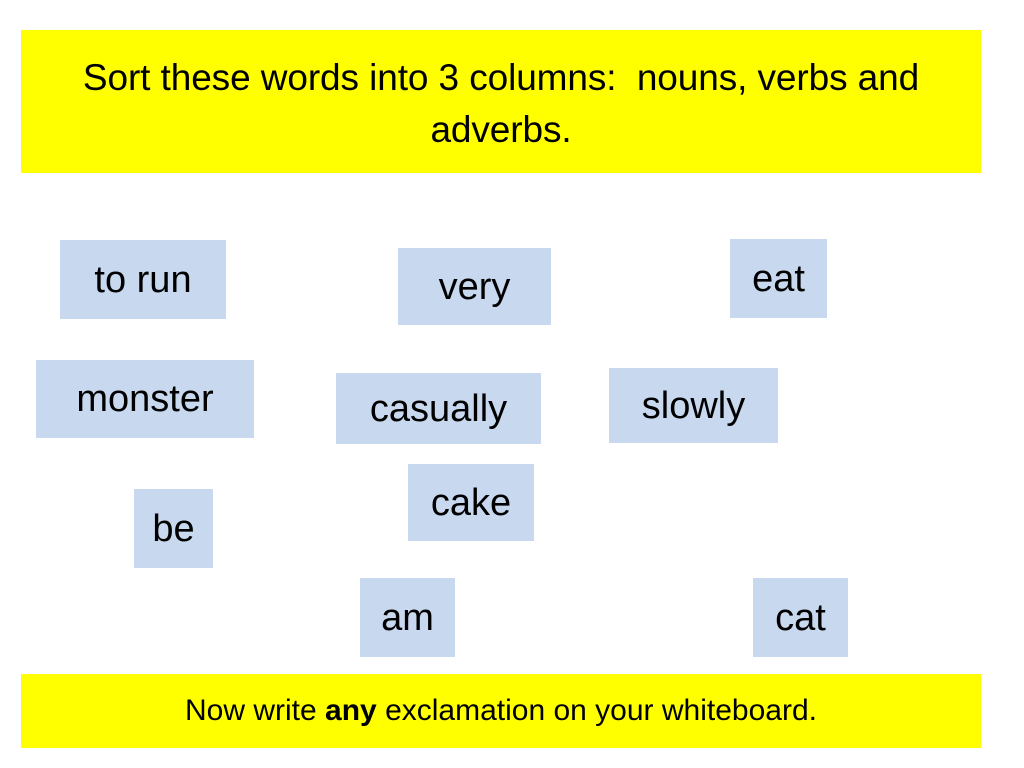 This screenshot has width=1024, height=768. What do you see at coordinates (255, 710) in the screenshot?
I see `footer-text-before: Now write` at bounding box center [255, 710].